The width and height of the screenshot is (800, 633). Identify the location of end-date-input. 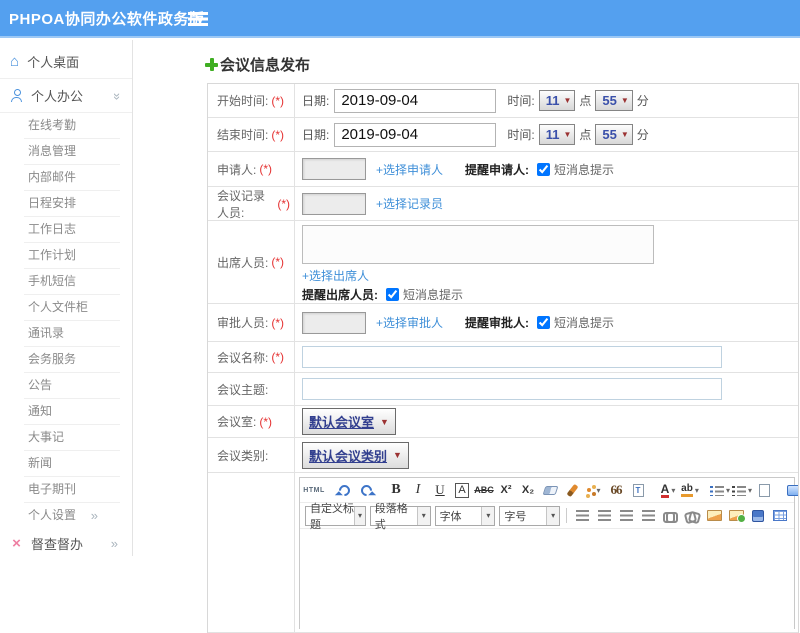
(415, 135).